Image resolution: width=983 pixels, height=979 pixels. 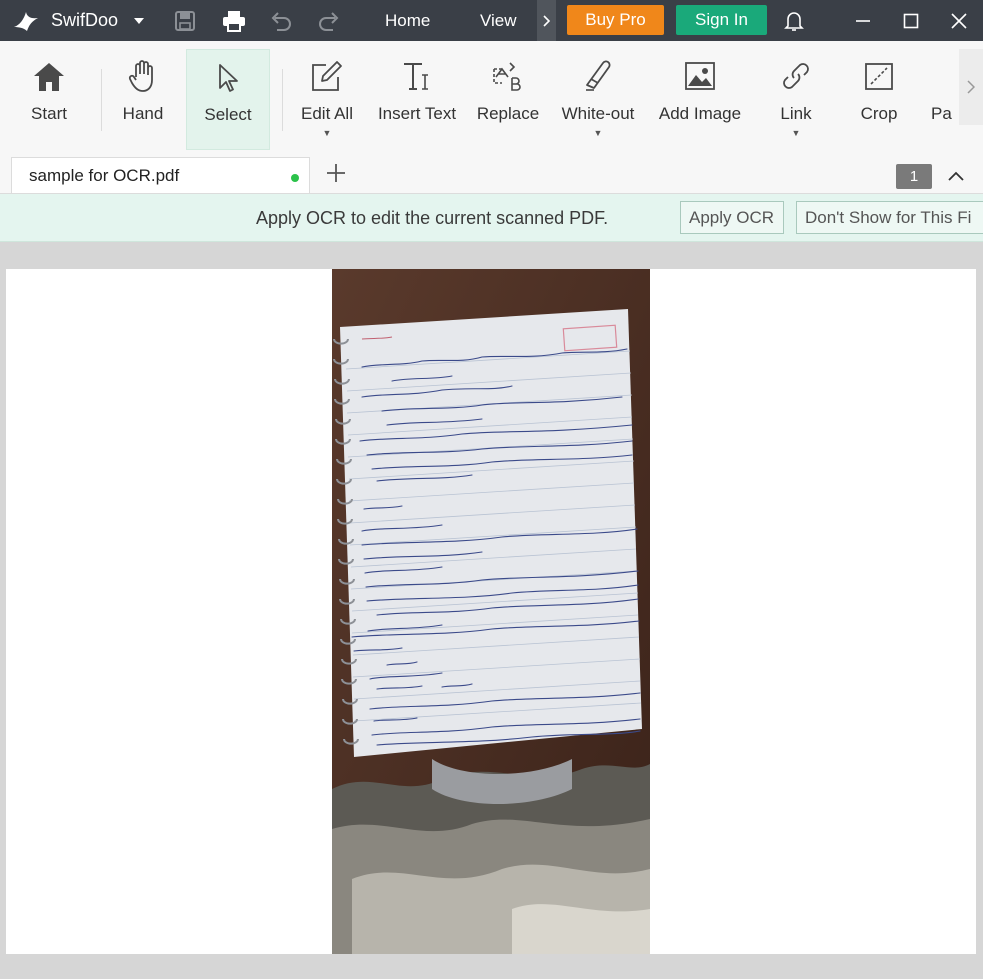 I want to click on tool-edit-all: Edit All ▼, so click(x=327, y=99).